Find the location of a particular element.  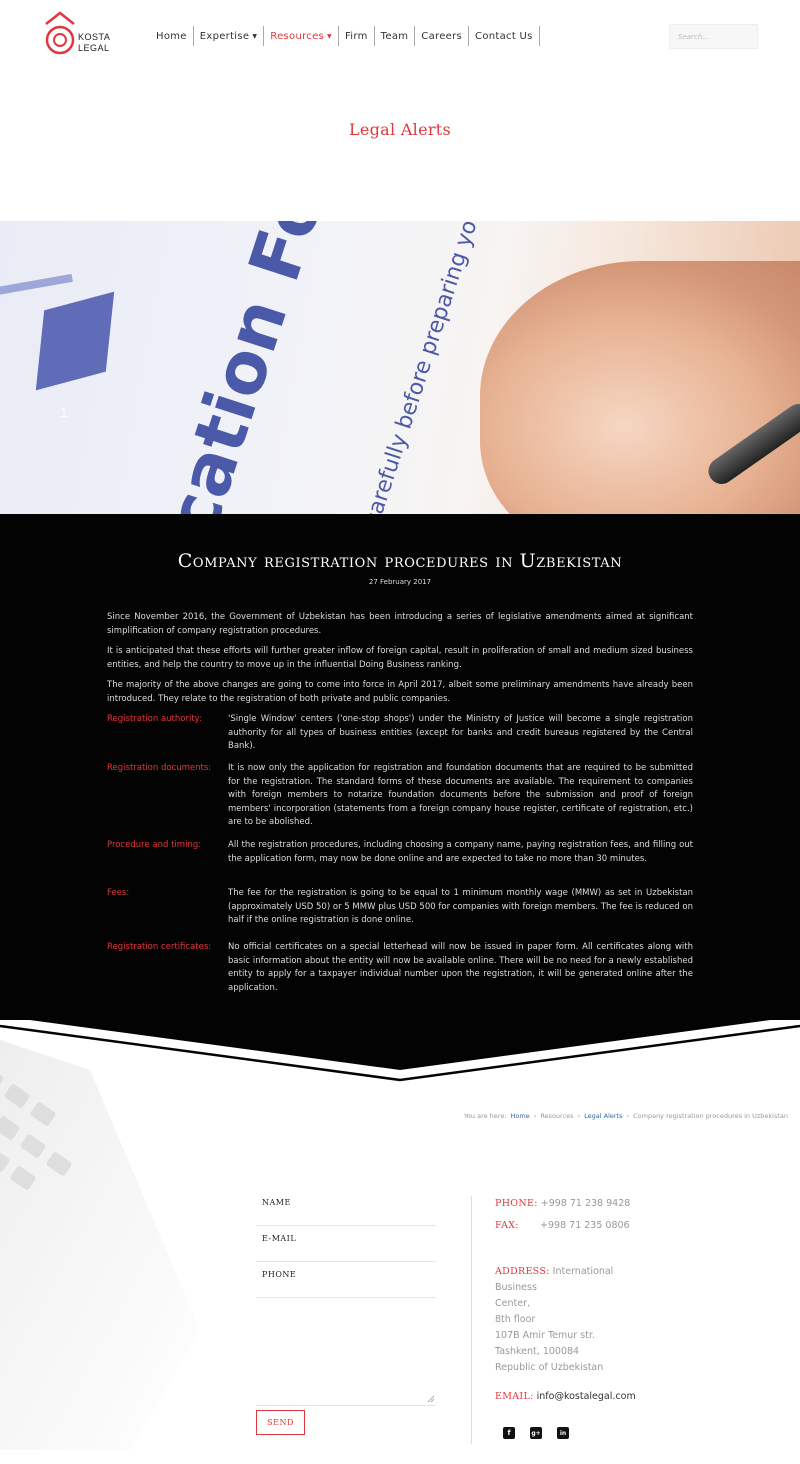

email-value: info@kostalegal.com is located at coordinates (586, 1396).